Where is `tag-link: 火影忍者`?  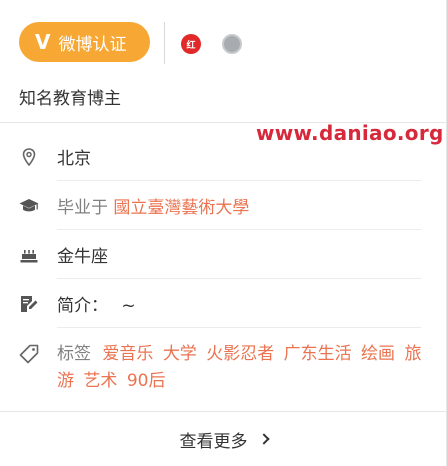 tag-link: 火影忍者 is located at coordinates (240, 354).